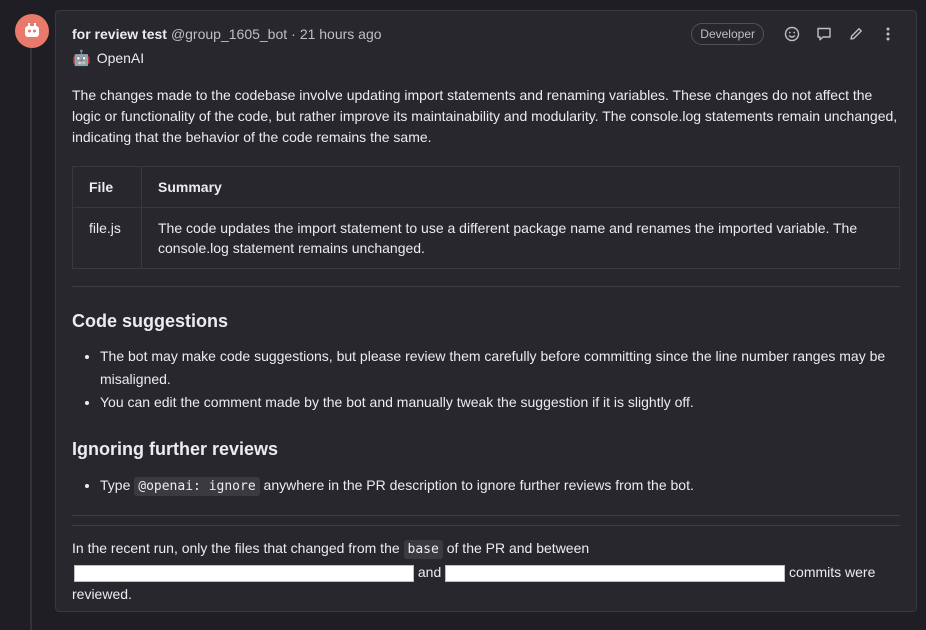  What do you see at coordinates (119, 34) in the screenshot?
I see `author-name: for review test` at bounding box center [119, 34].